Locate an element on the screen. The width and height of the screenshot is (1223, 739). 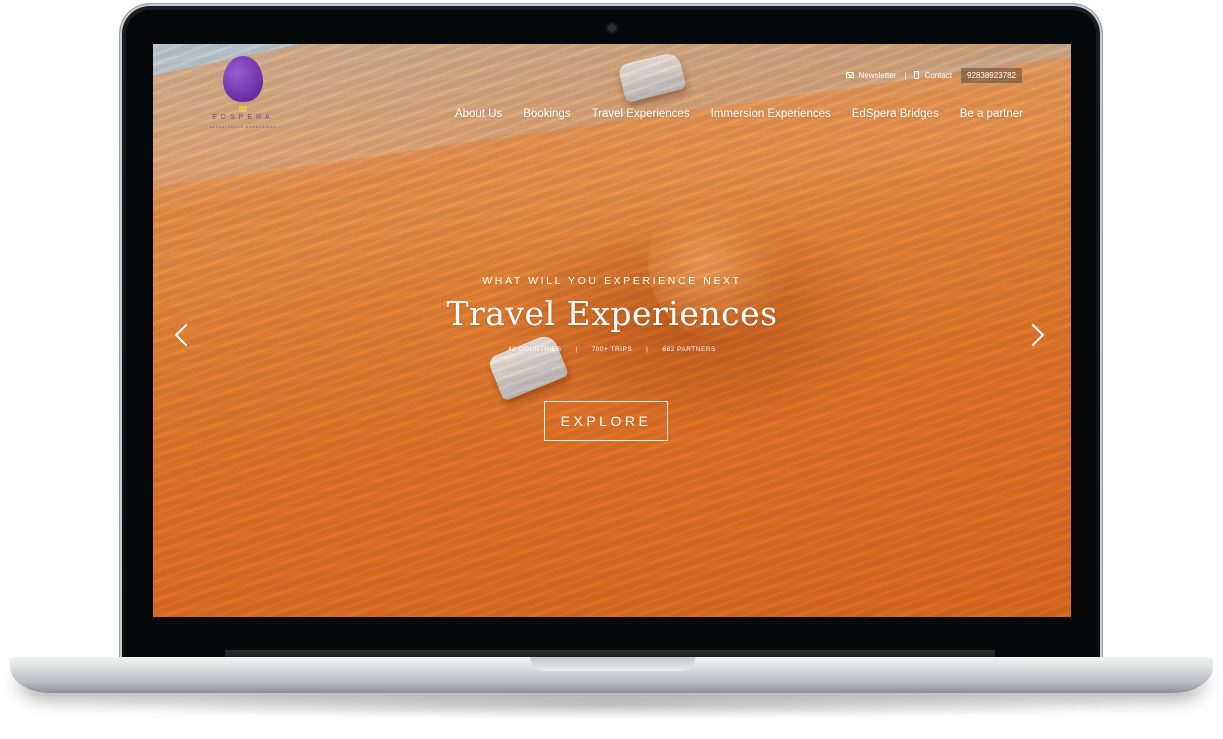
hot-air-balloon-icon is located at coordinates (243, 79).